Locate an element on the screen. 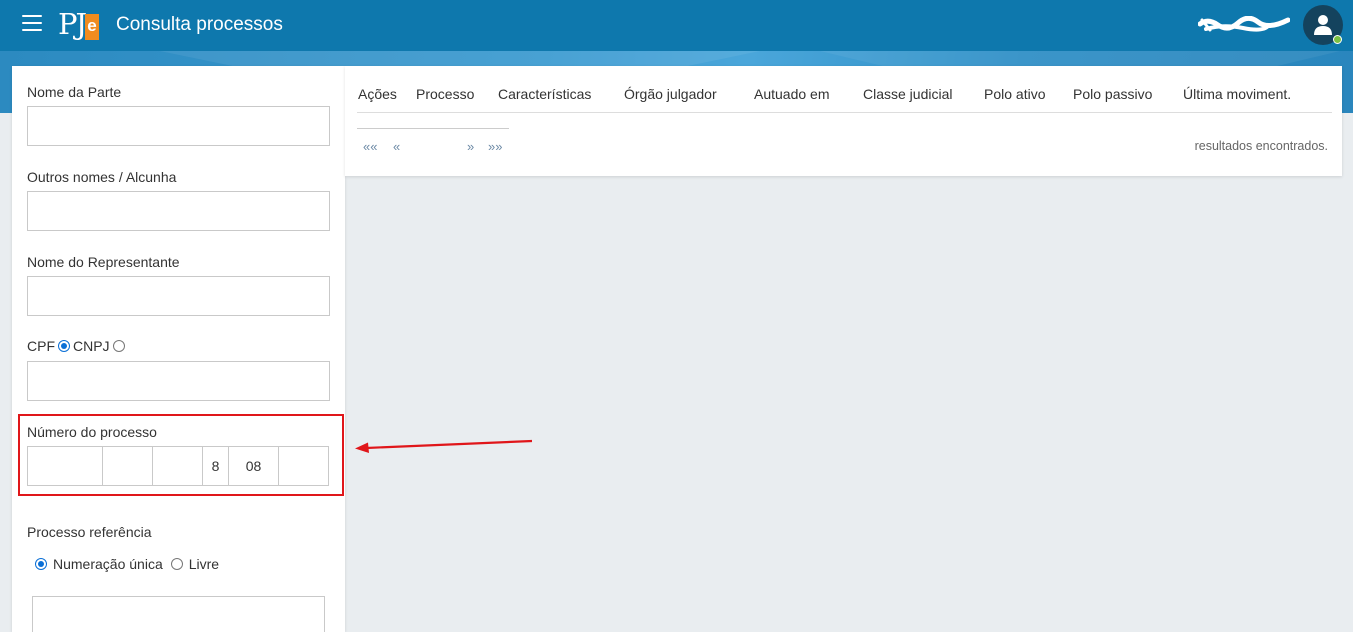 The width and height of the screenshot is (1353, 632). livre-label: Livre is located at coordinates (204, 564).